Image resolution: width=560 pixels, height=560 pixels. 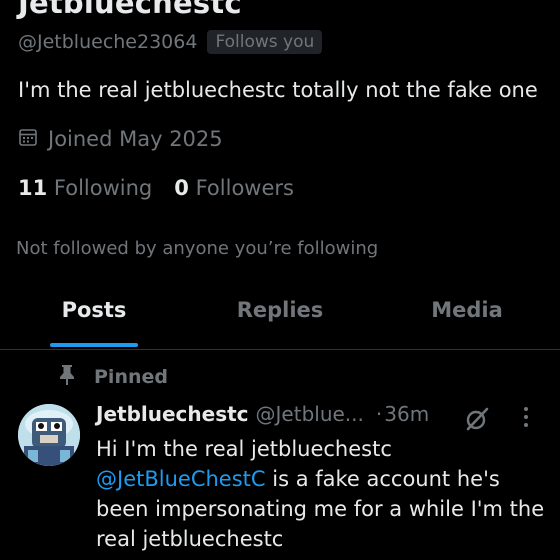 What do you see at coordinates (526, 419) in the screenshot?
I see `more-vertical-icon` at bounding box center [526, 419].